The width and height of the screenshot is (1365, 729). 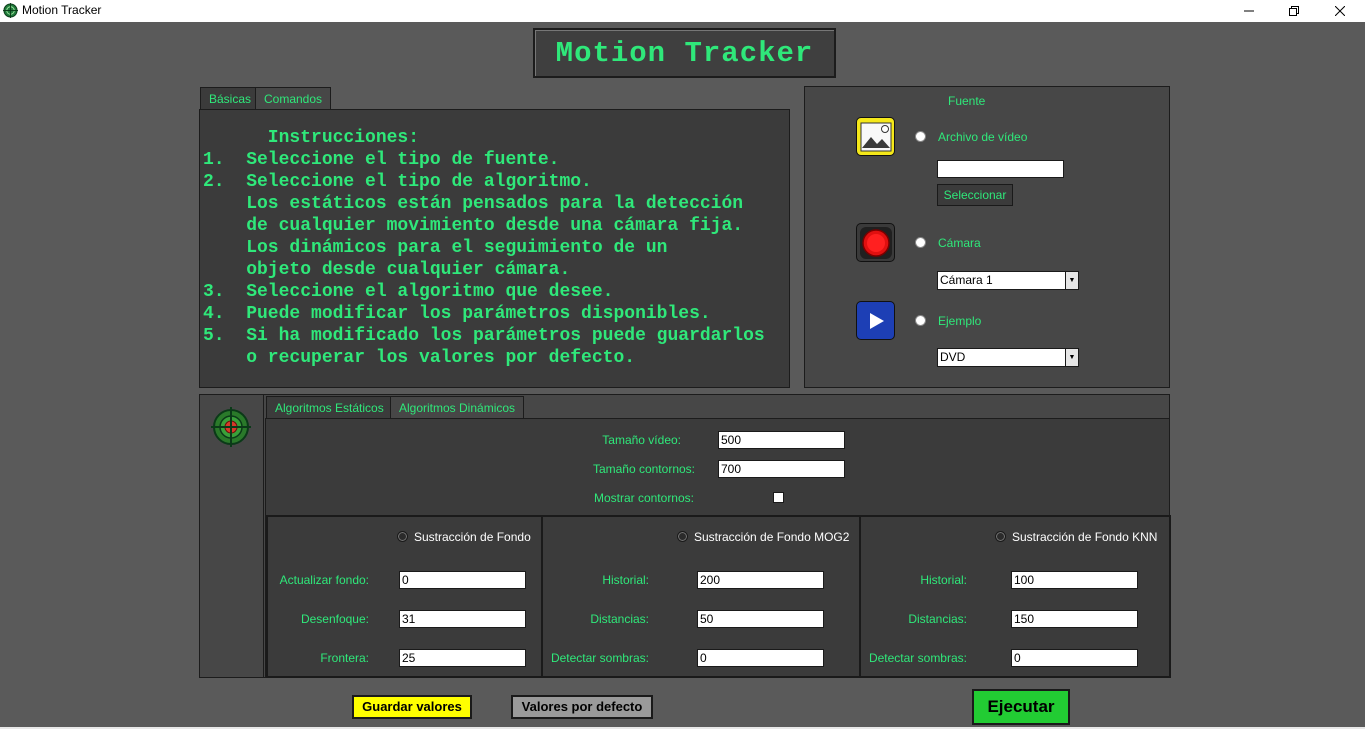 What do you see at coordinates (643, 498) in the screenshot?
I see `show-contours-label: Mostrar contornos:` at bounding box center [643, 498].